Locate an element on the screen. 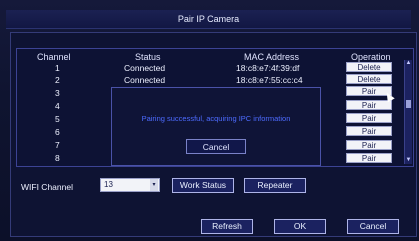 The height and width of the screenshot is (241, 419). row-channel: 3 is located at coordinates (57, 93).